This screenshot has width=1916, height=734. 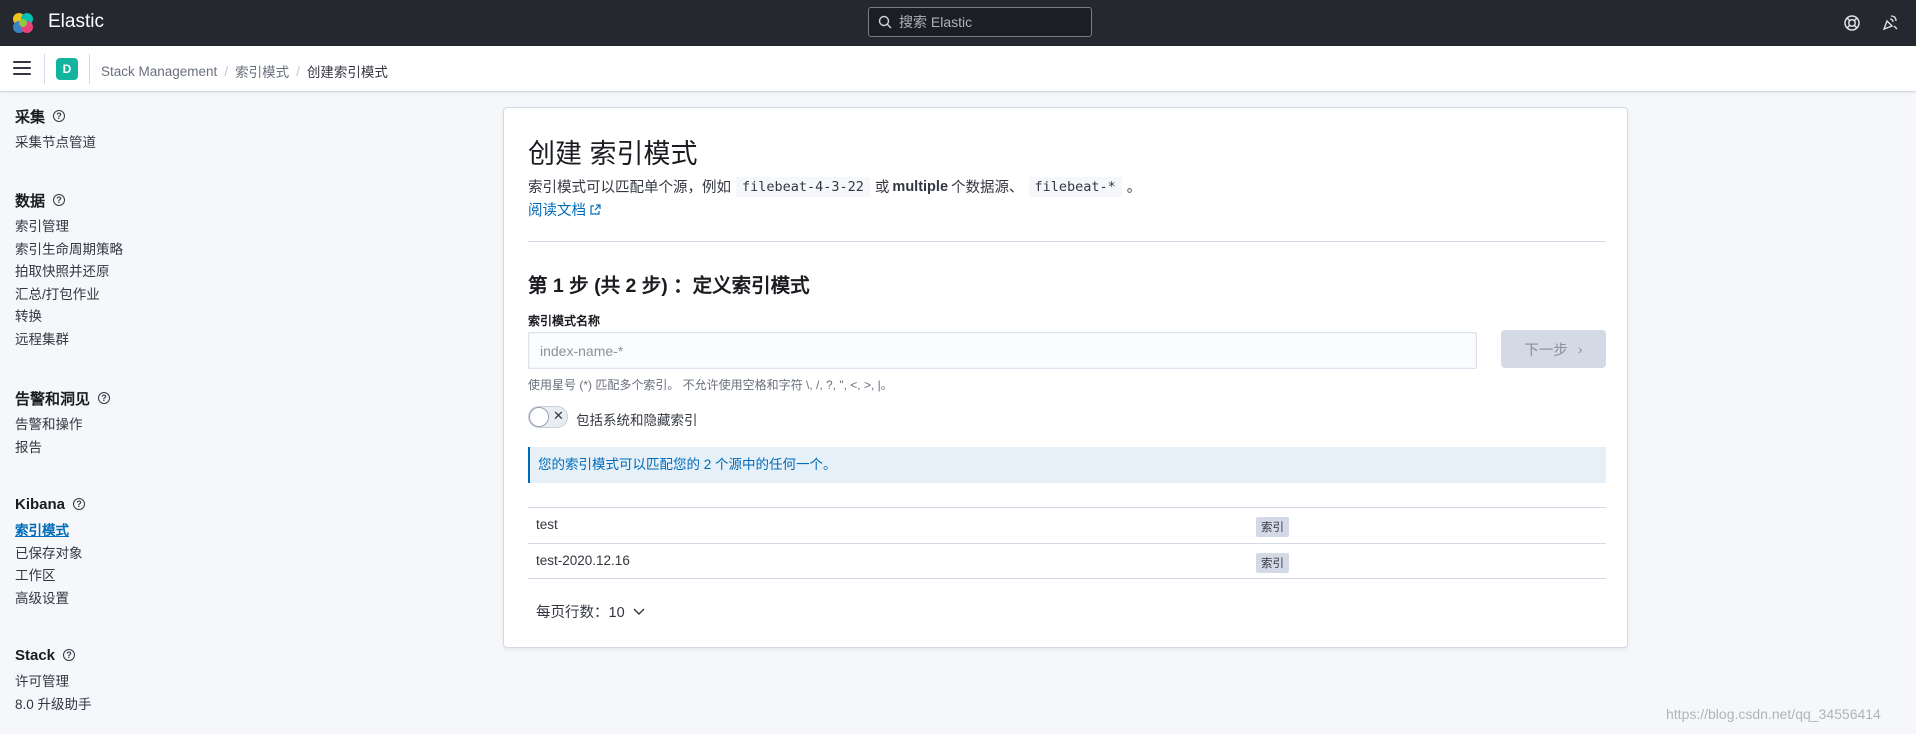 I want to click on external-link-icon, so click(x=595, y=209).